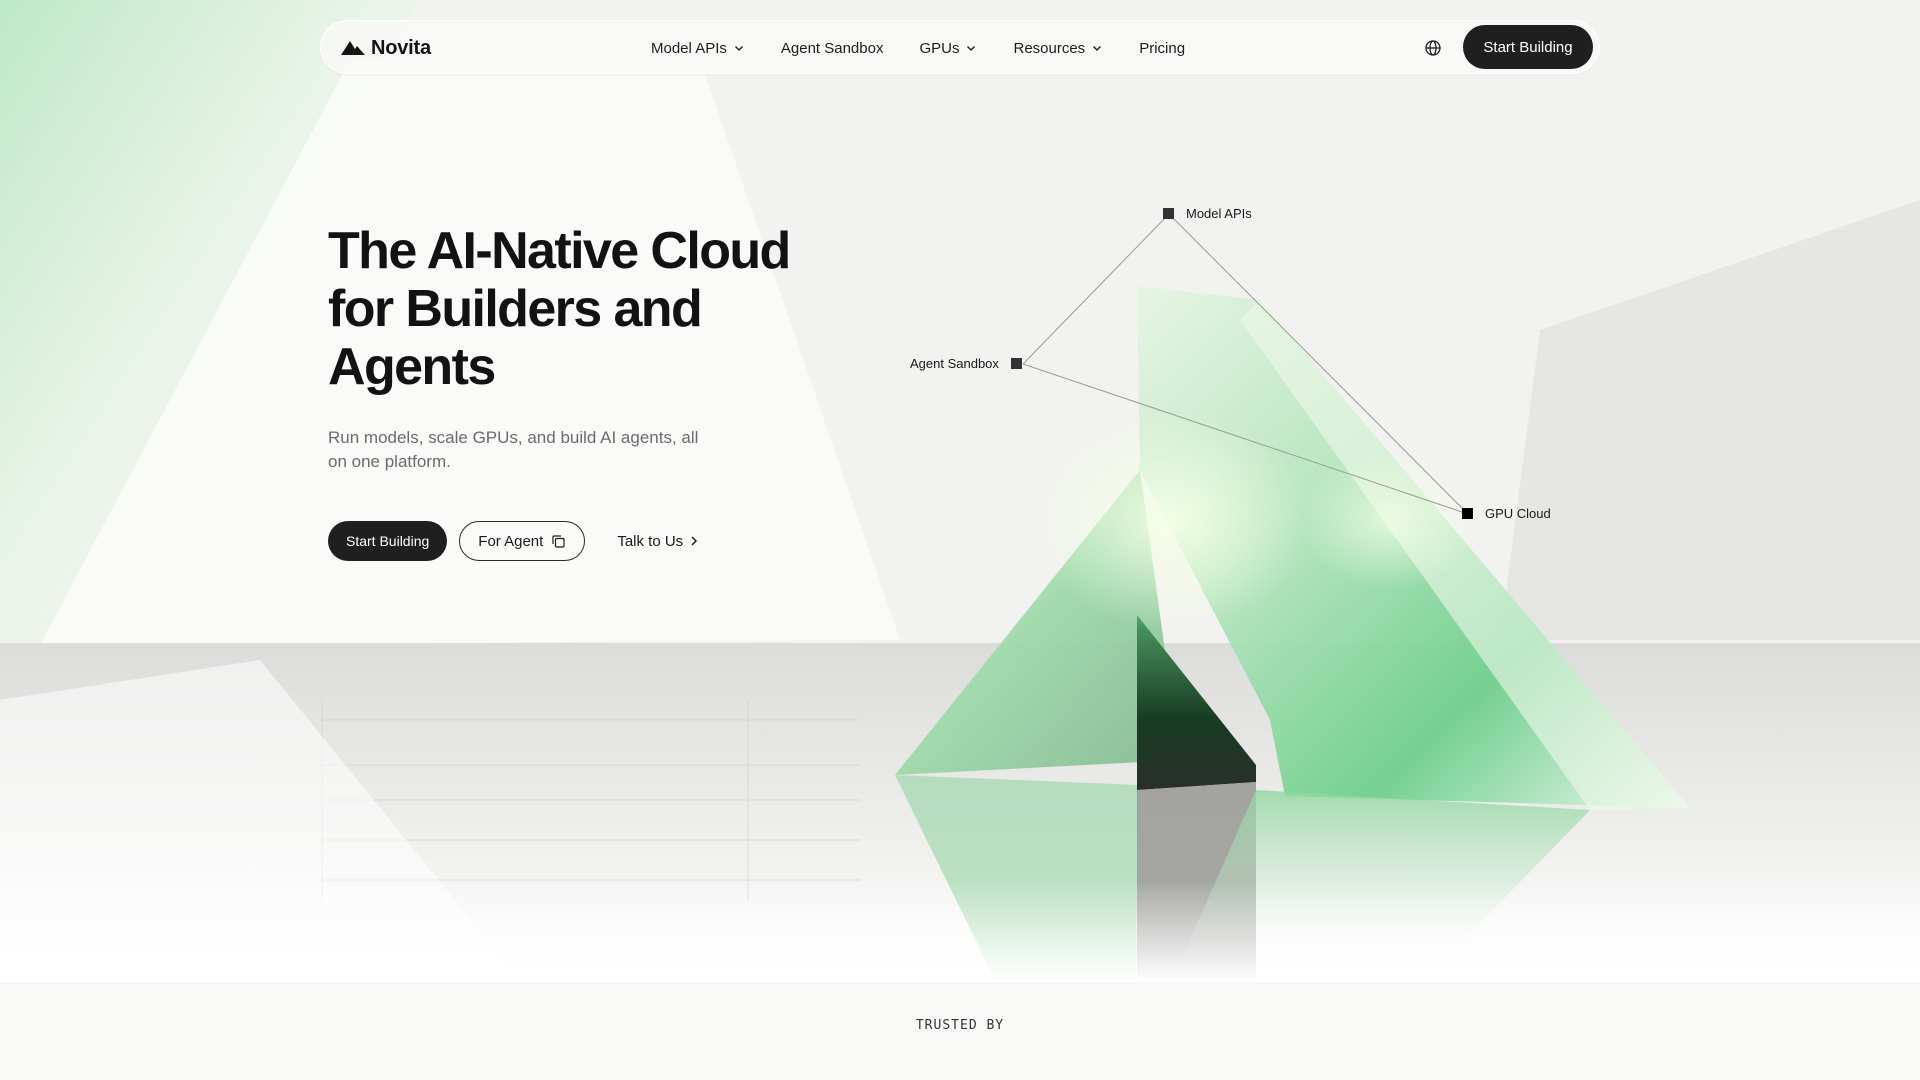 The width and height of the screenshot is (1920, 1080). I want to click on nav-item-gpus: GPUs, so click(948, 48).